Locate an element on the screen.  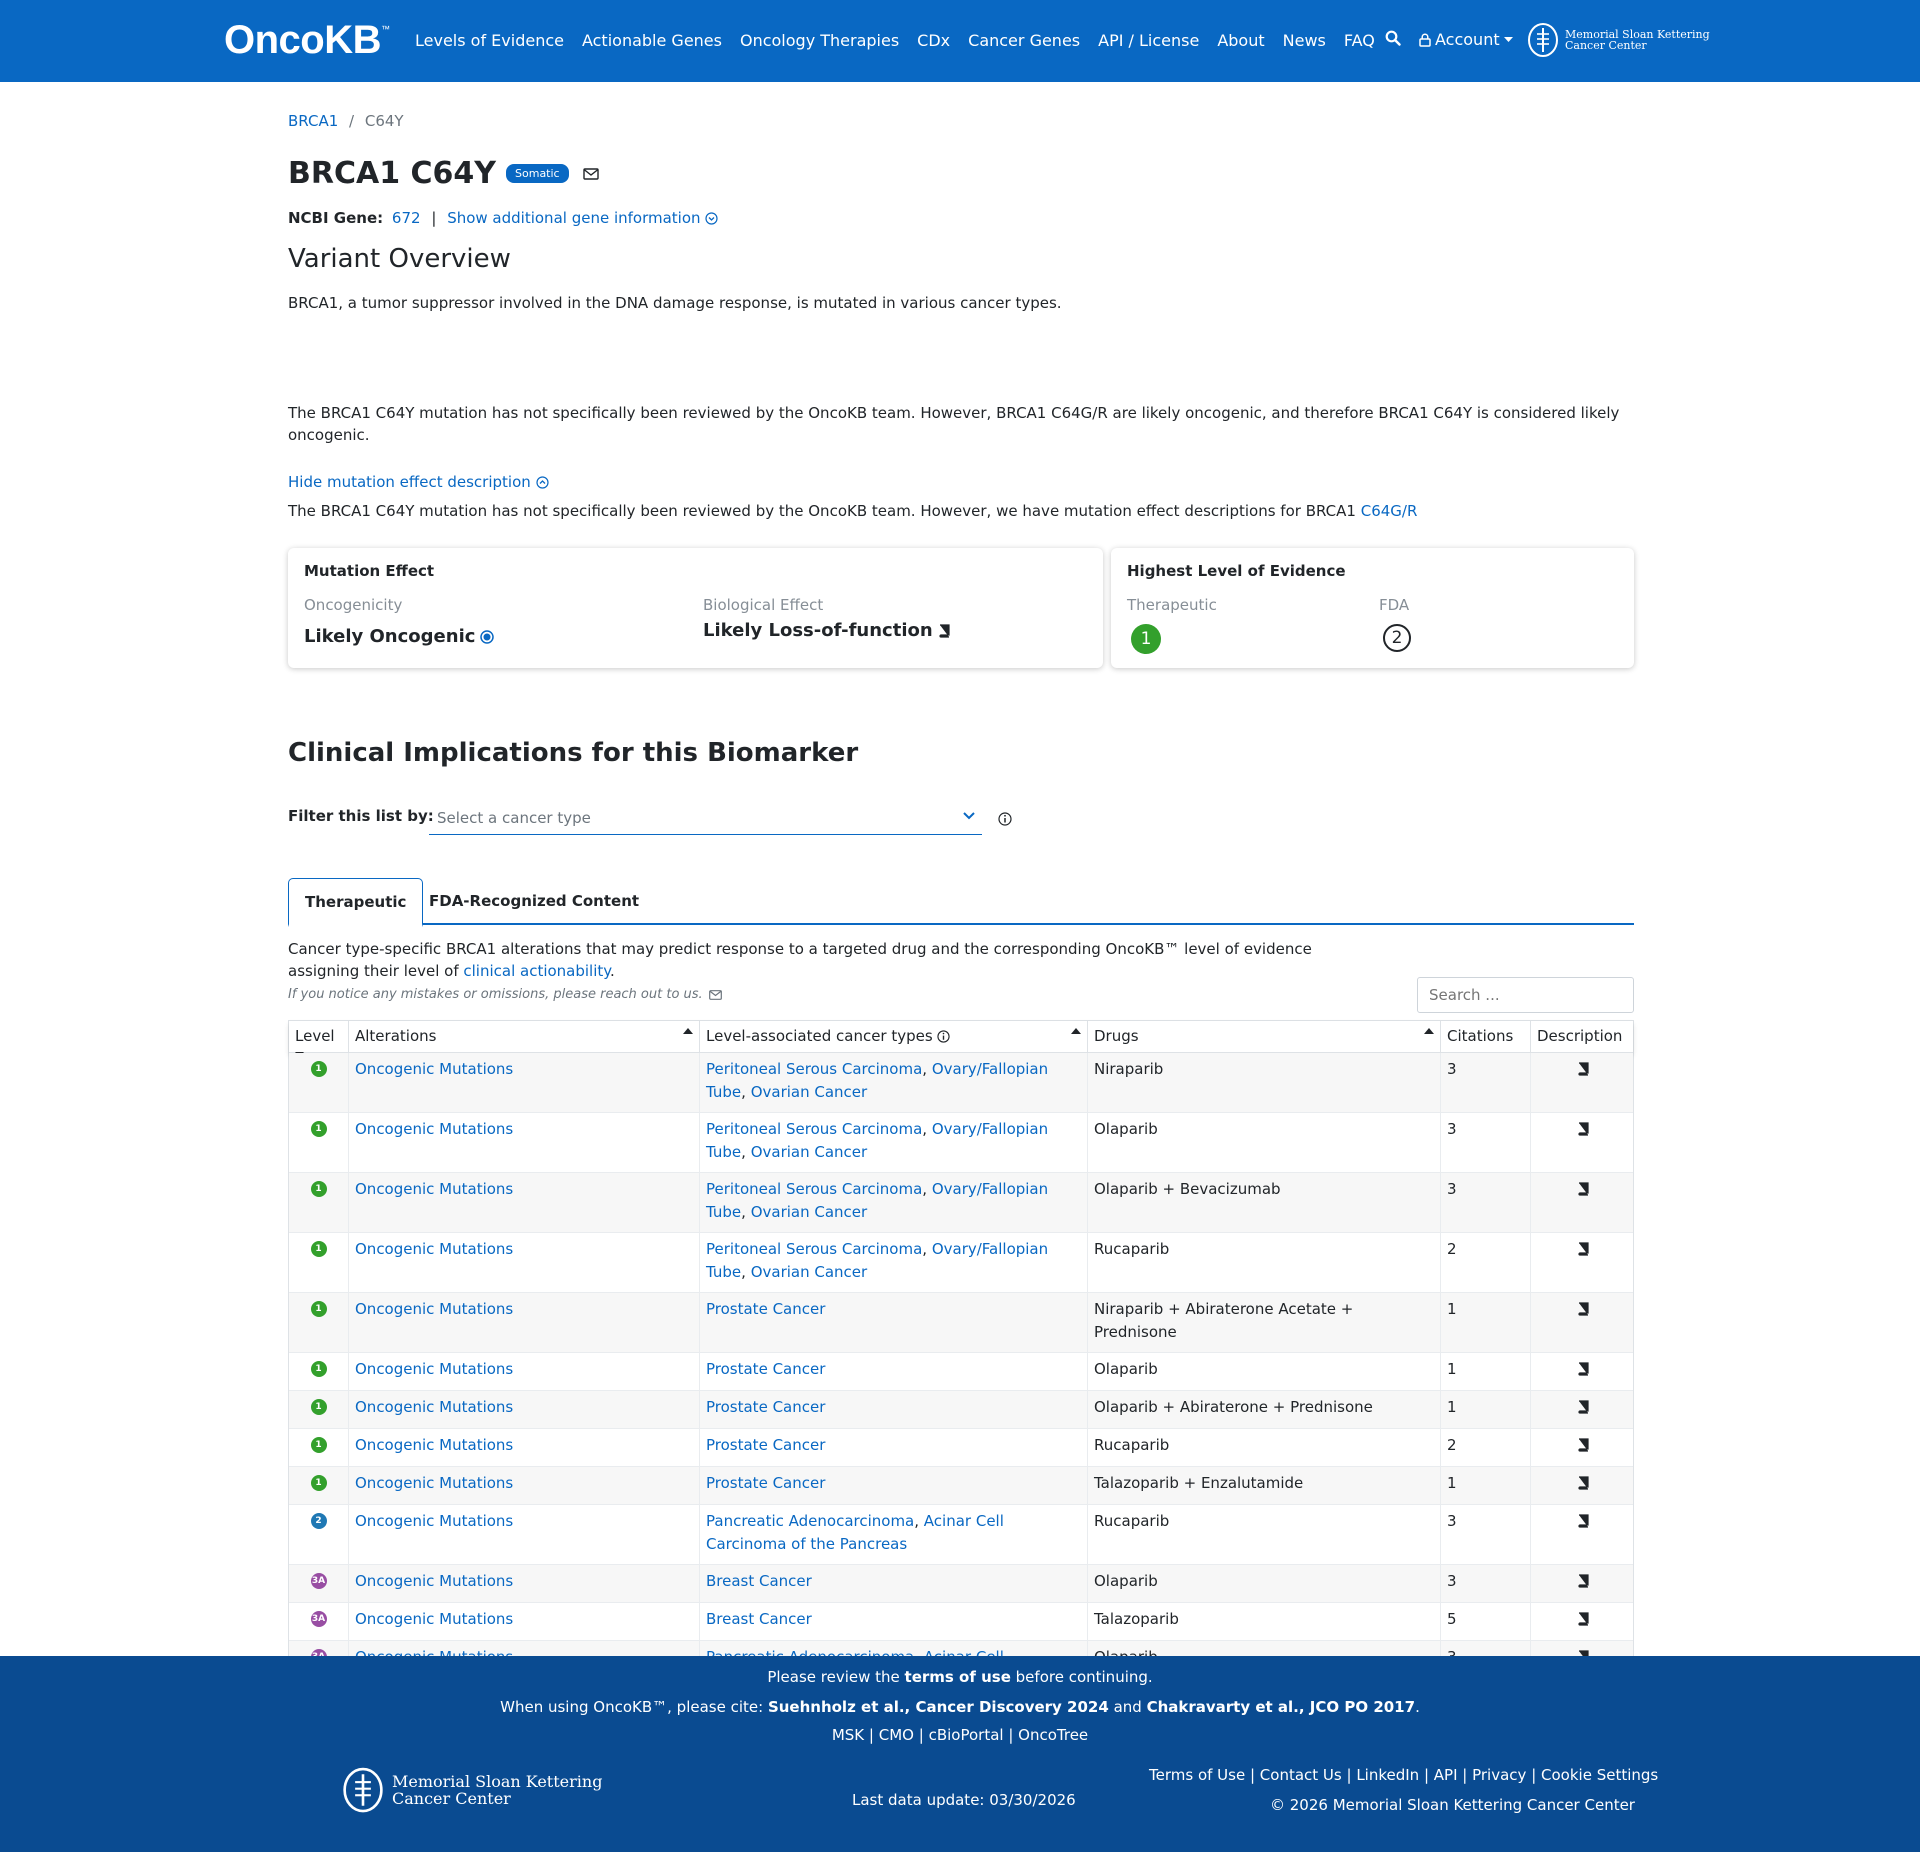
th-citations: Citations is located at coordinates (1486, 1037).